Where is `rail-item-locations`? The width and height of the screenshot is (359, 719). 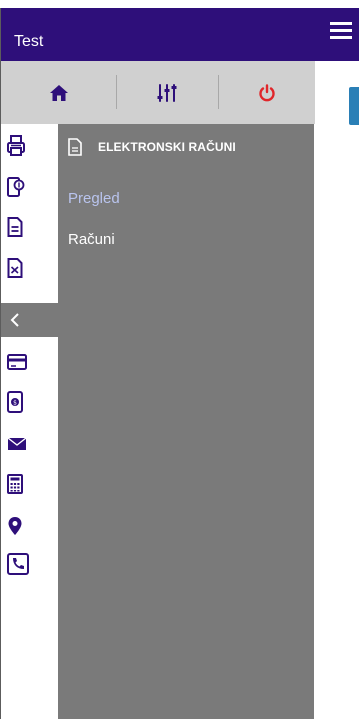 rail-item-locations is located at coordinates (29, 526).